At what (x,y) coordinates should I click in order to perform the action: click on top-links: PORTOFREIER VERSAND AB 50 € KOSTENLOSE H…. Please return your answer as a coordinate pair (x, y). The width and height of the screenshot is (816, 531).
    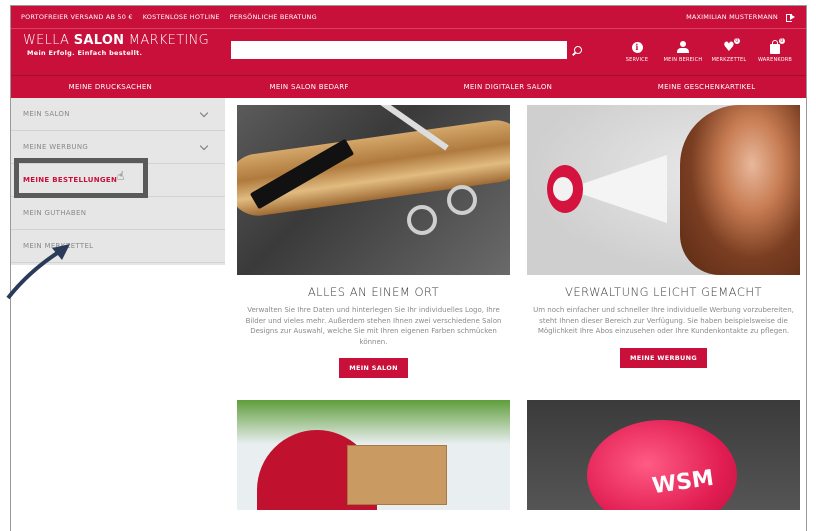
    Looking at the image, I should click on (169, 17).